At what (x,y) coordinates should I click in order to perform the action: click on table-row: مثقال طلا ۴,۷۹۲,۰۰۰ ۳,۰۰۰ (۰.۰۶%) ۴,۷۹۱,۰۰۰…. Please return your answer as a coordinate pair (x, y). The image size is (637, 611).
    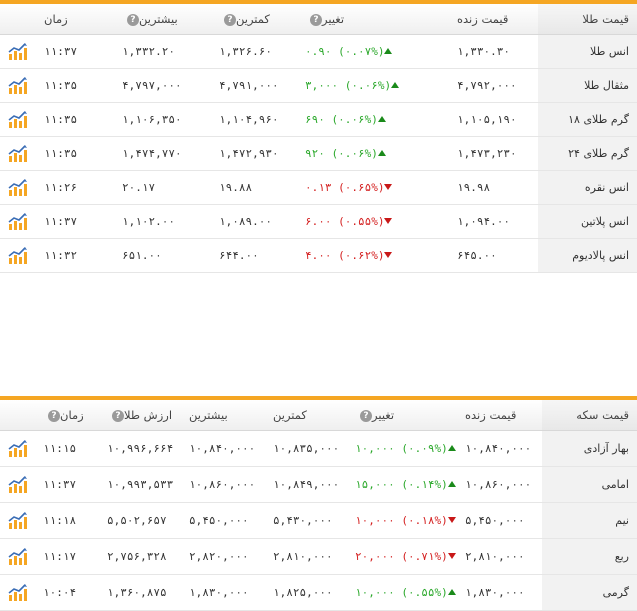
    Looking at the image, I should click on (318, 85).